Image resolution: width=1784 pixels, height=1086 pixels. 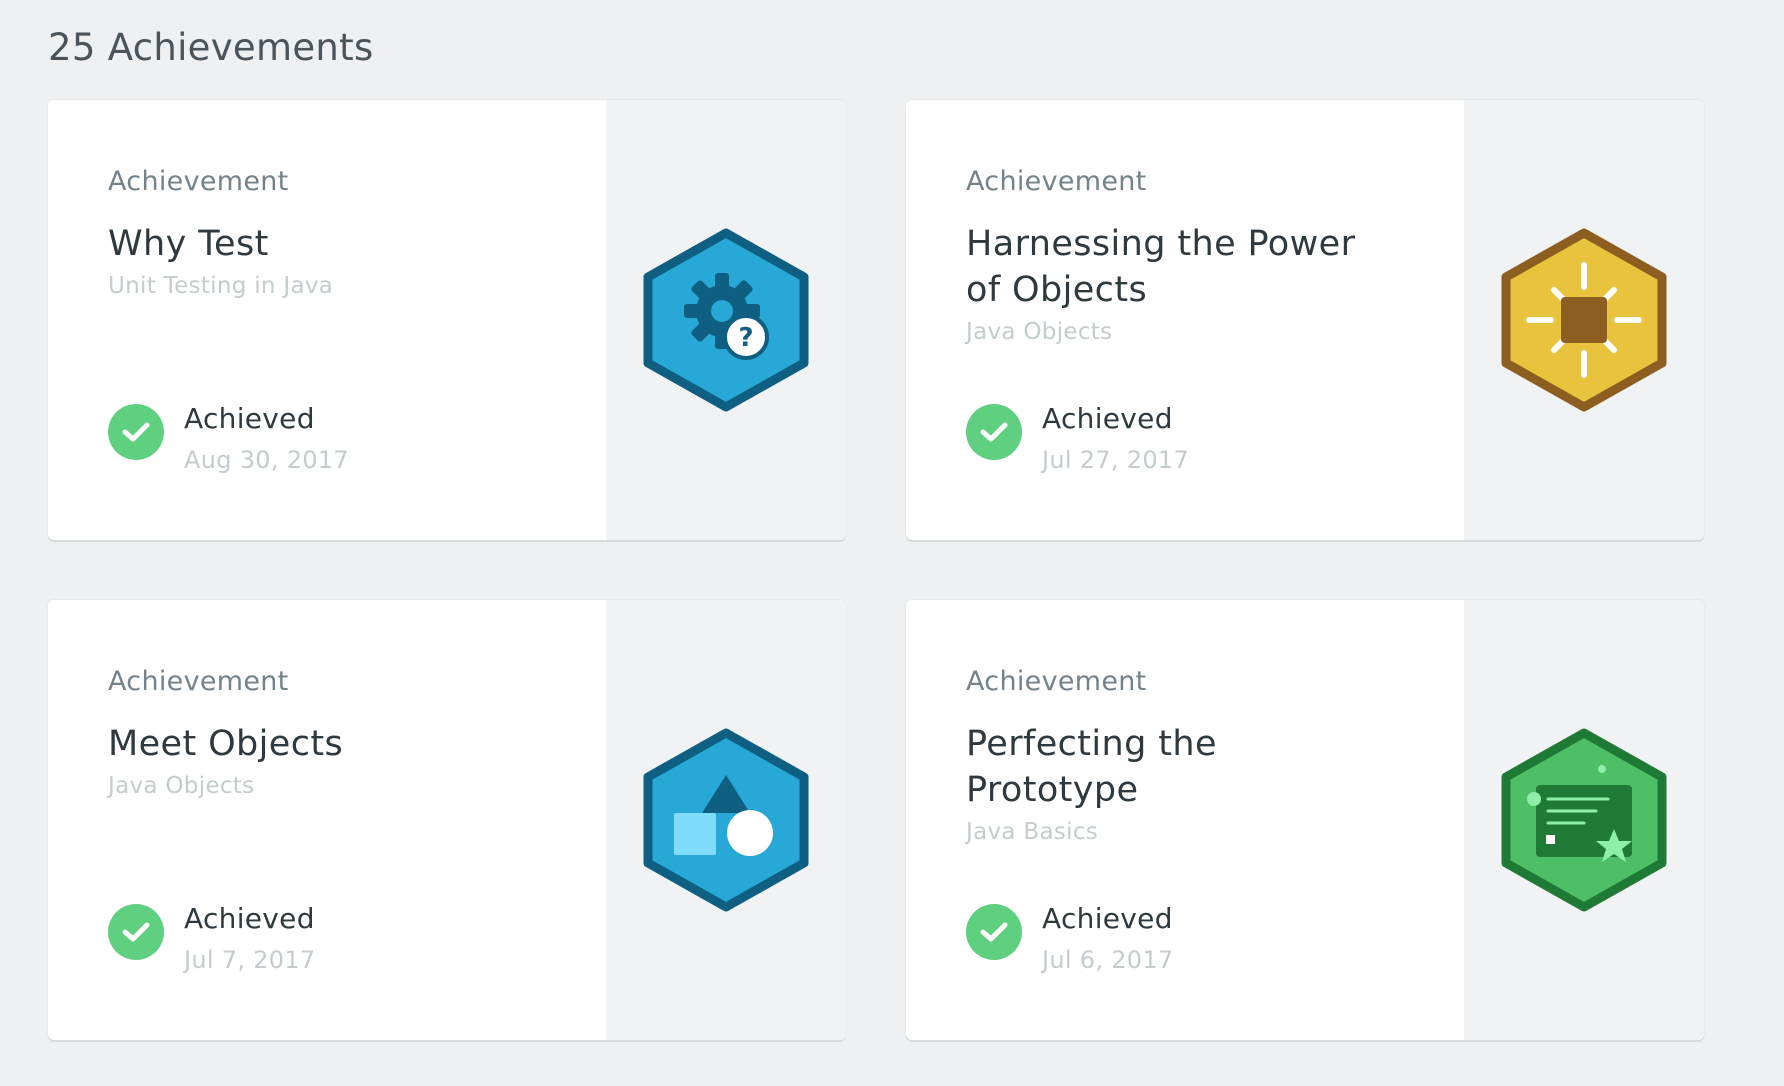 What do you see at coordinates (1077, 438) in the screenshot?
I see `achievement-status: Achieved Jul 27, 2017` at bounding box center [1077, 438].